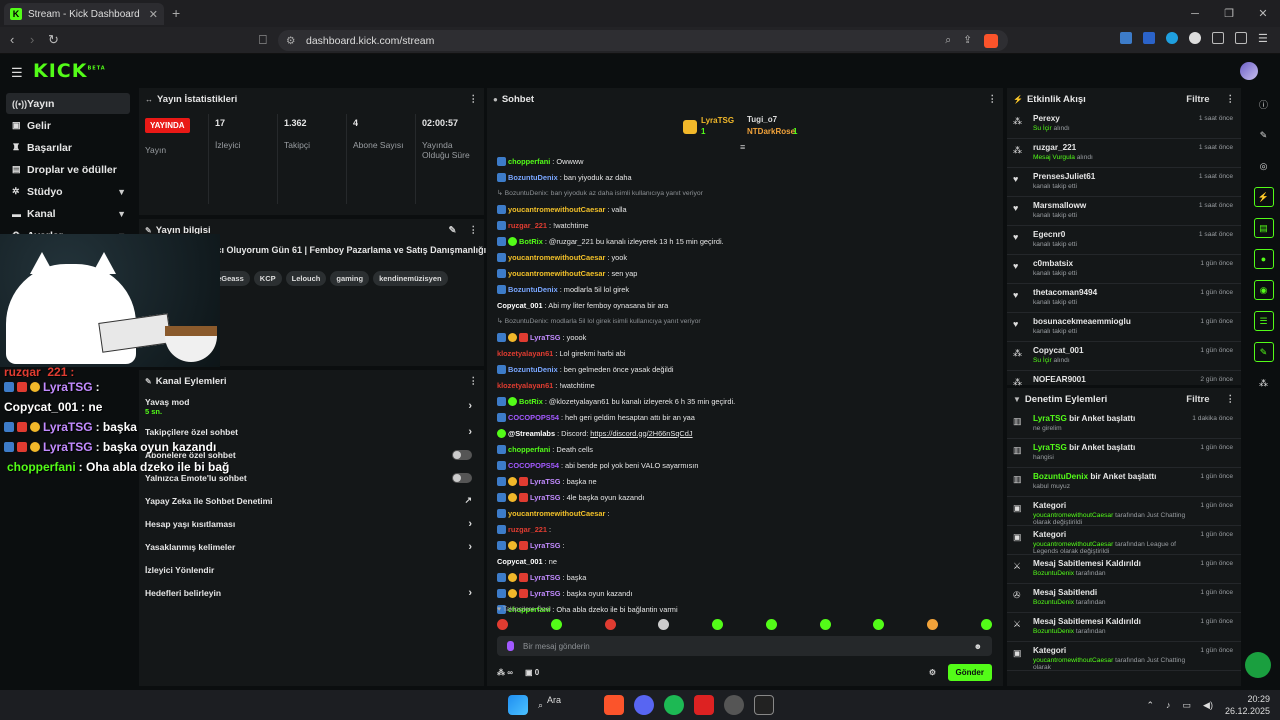 This screenshot has height=720, width=1280. What do you see at coordinates (68, 191) in the screenshot?
I see `sidebar-item-studio: ✲ Stüdyo ▼` at bounding box center [68, 191].